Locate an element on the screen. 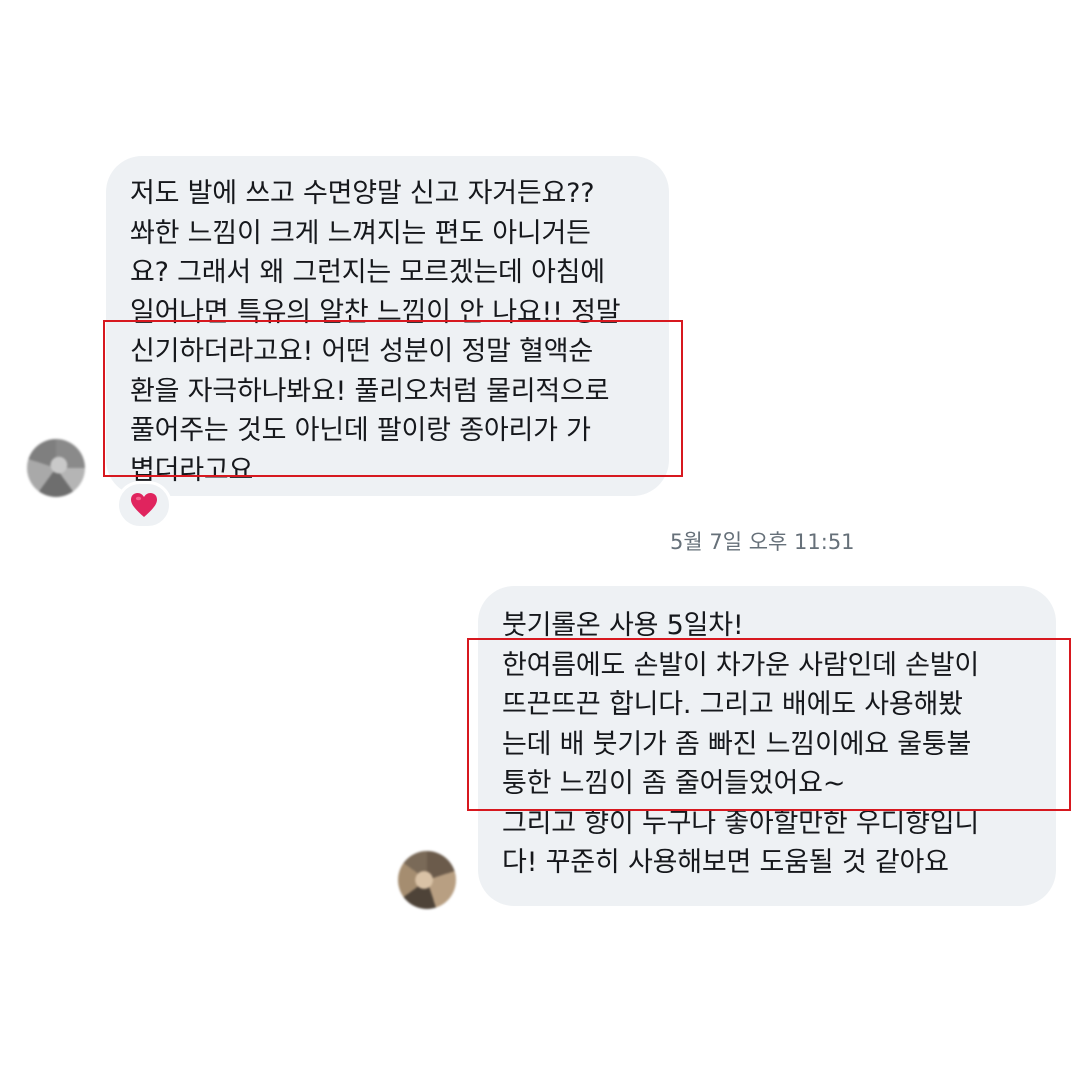  reply-avatar is located at coordinates (427, 880).